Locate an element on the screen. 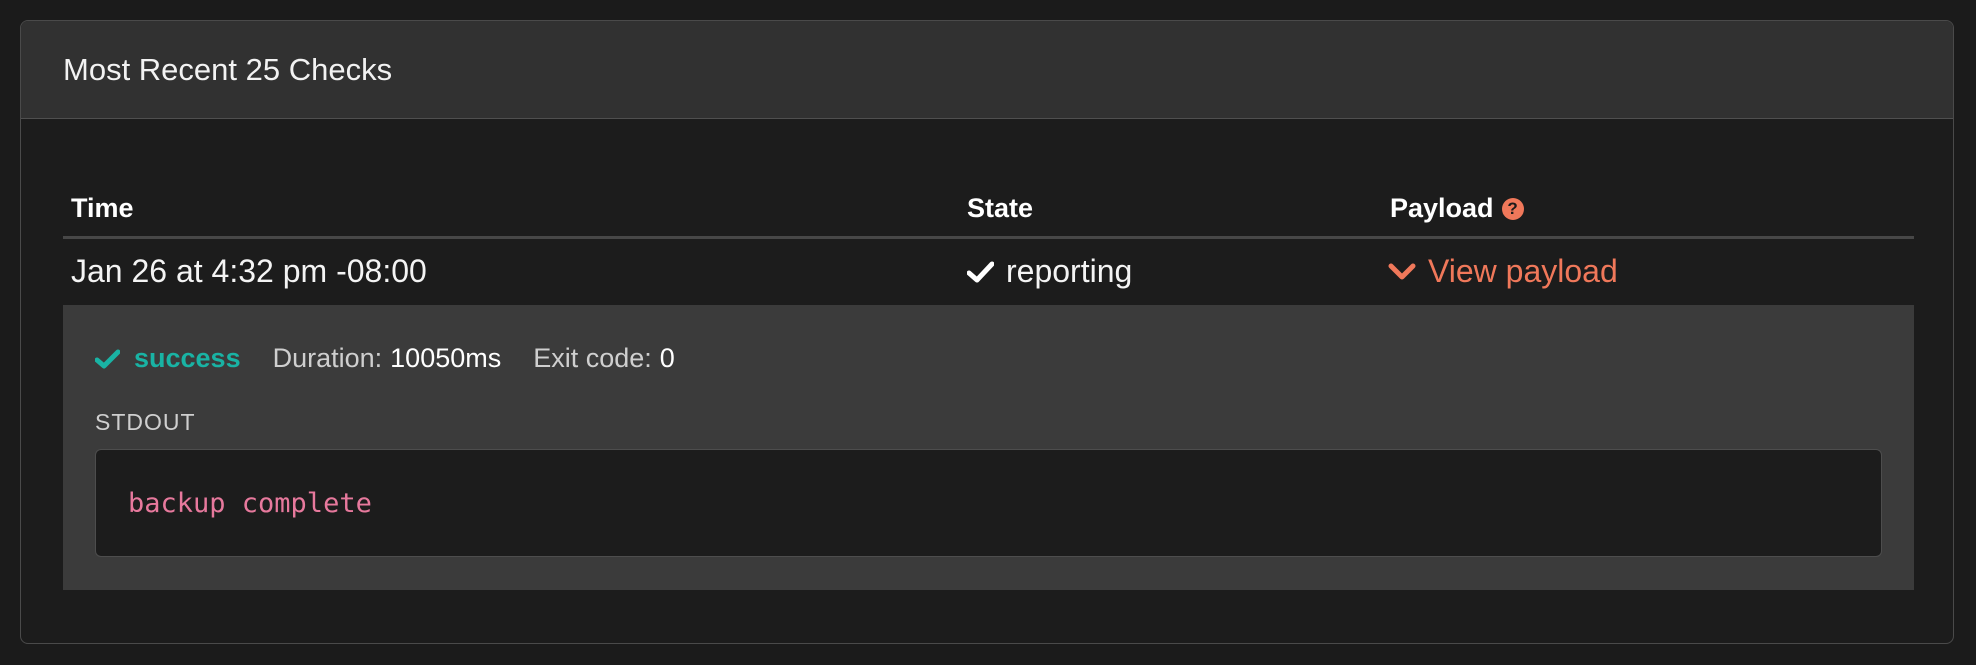 The height and width of the screenshot is (665, 1976). check-icon is located at coordinates (980, 272).